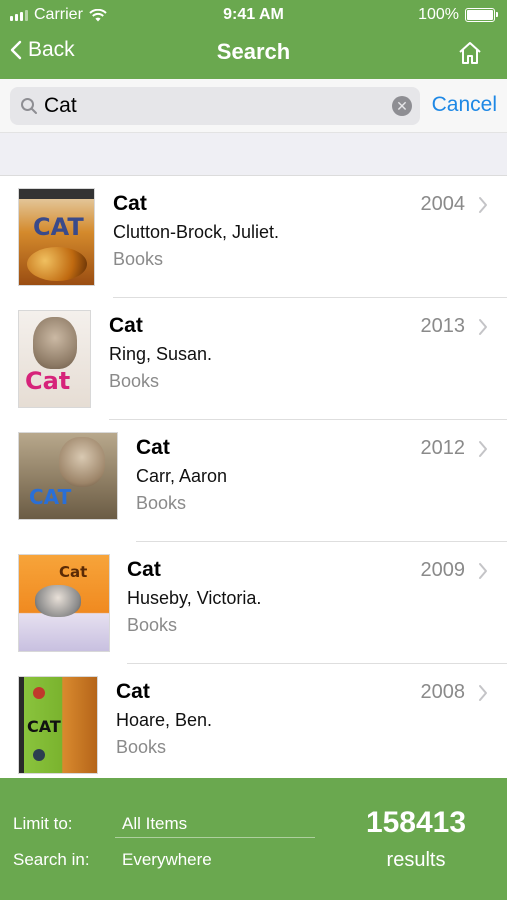 The width and height of the screenshot is (507, 900). I want to click on page-title: Search, so click(253, 51).